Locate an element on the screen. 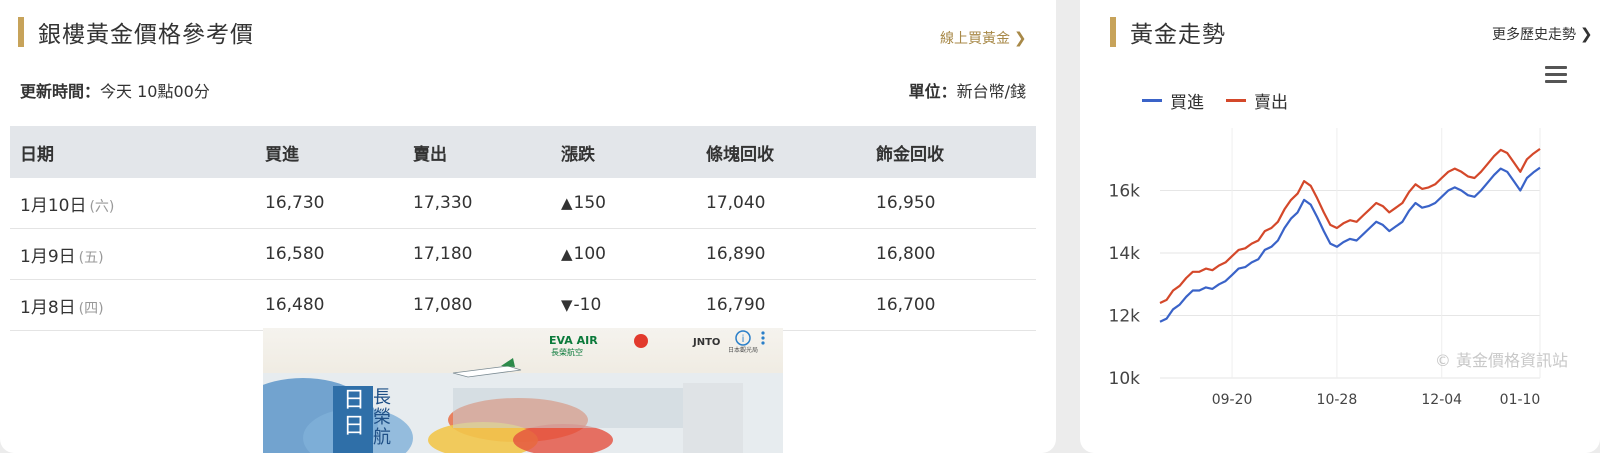 This screenshot has height=453, width=1600. date-cell: 1月8日 (四) is located at coordinates (137, 305).